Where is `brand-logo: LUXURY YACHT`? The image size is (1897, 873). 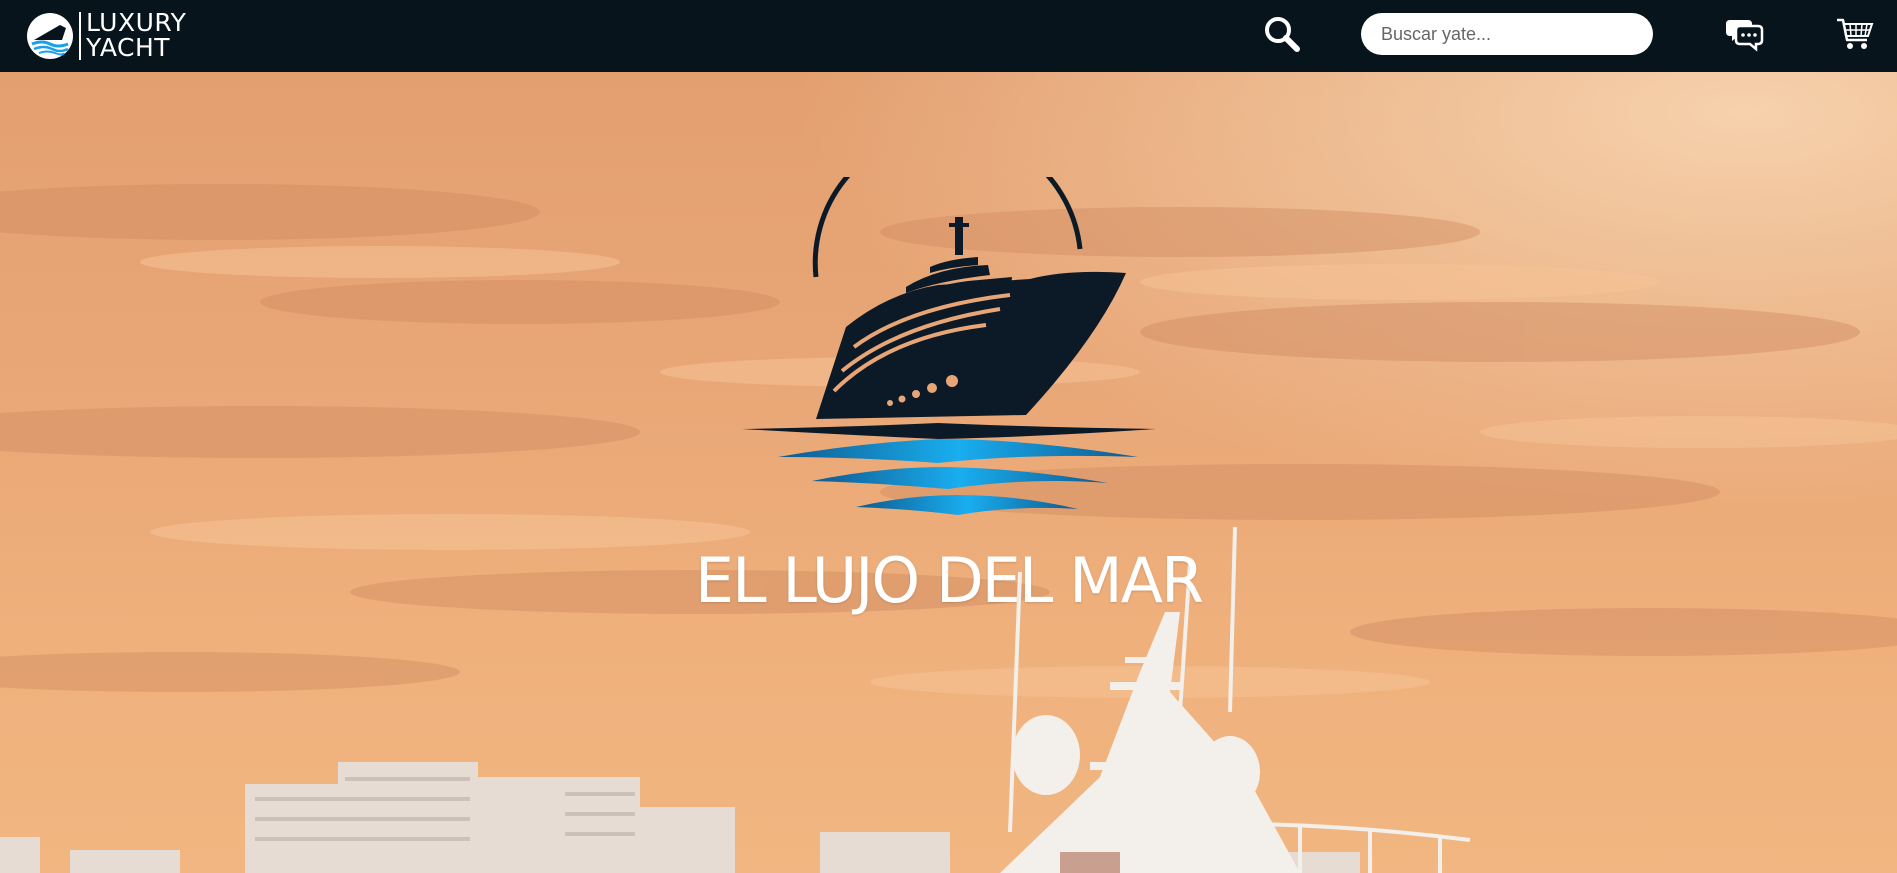
brand-logo: LUXURY YACHT is located at coordinates (126, 36).